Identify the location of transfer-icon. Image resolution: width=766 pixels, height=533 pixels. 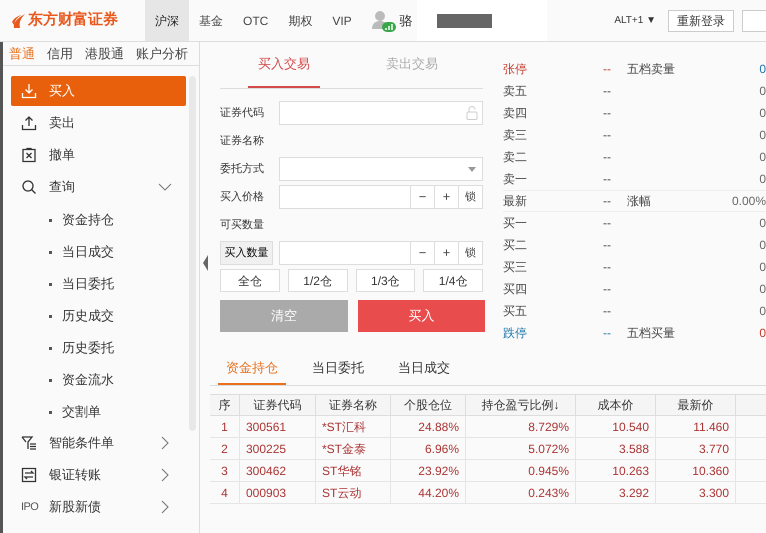
(29, 475).